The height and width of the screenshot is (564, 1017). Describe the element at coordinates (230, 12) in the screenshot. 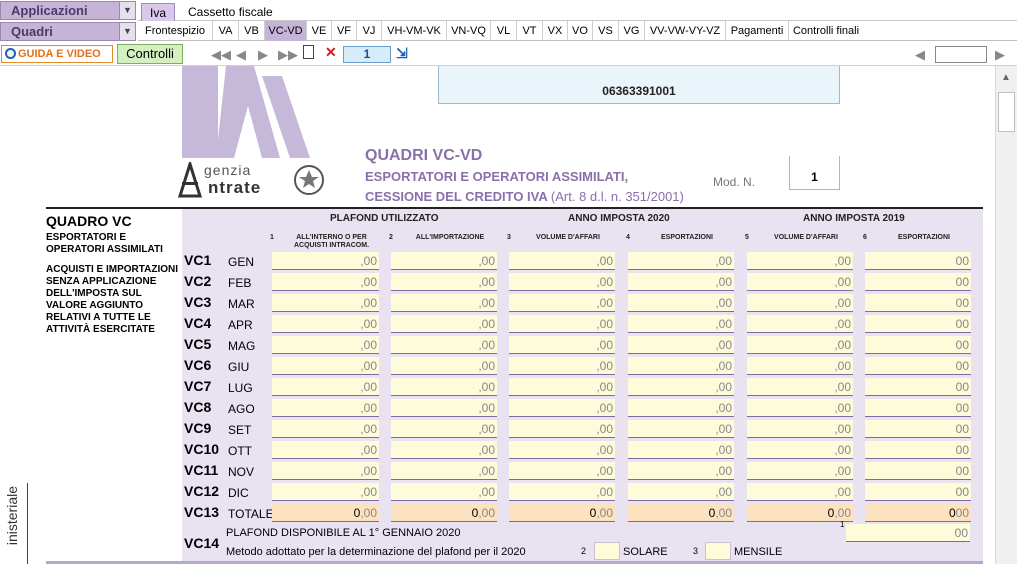

I see `tab-cassetto-fiscale: Cassetto fiscale` at that location.